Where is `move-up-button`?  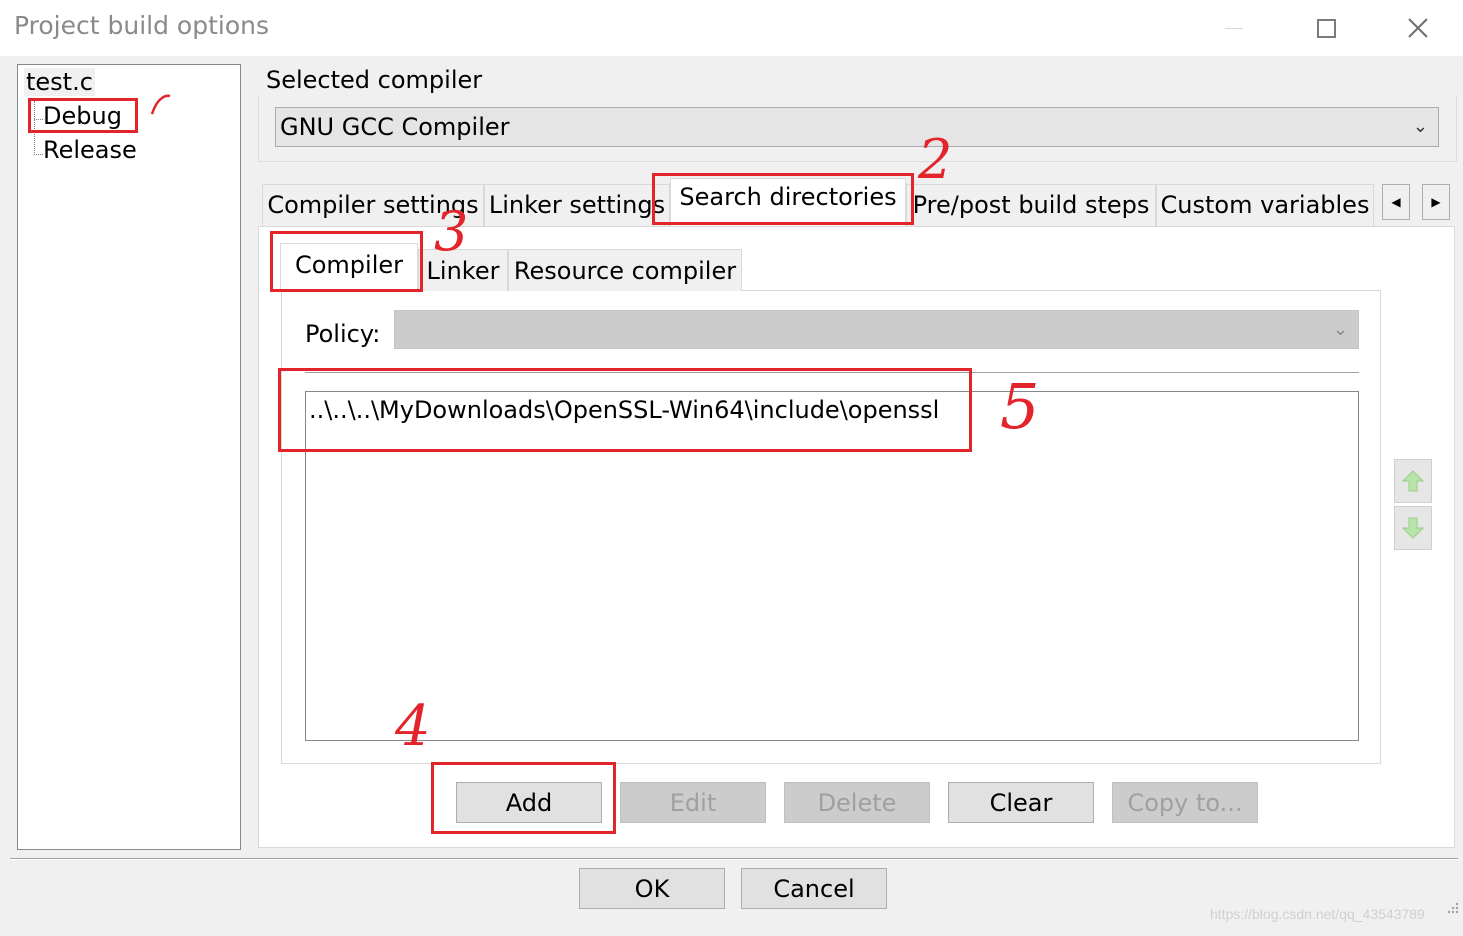
move-up-button is located at coordinates (1413, 481).